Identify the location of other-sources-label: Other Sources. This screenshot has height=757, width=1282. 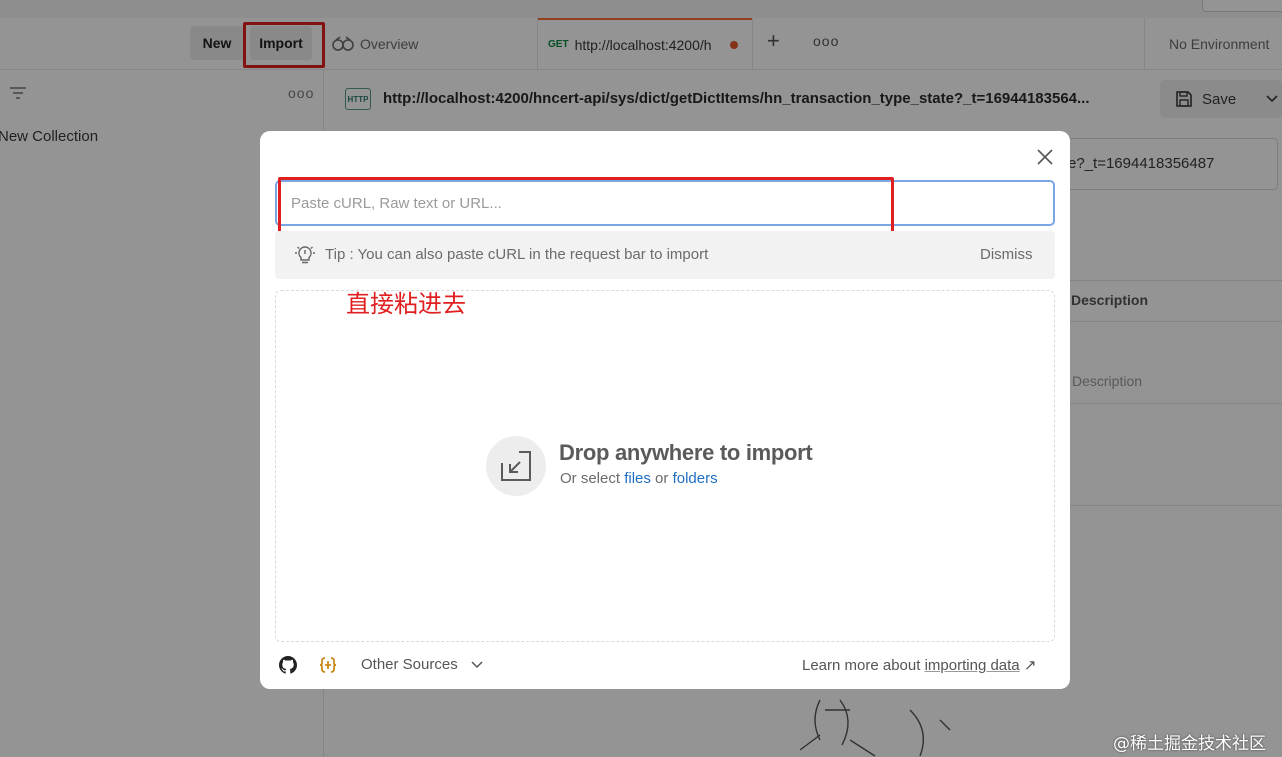
(409, 664).